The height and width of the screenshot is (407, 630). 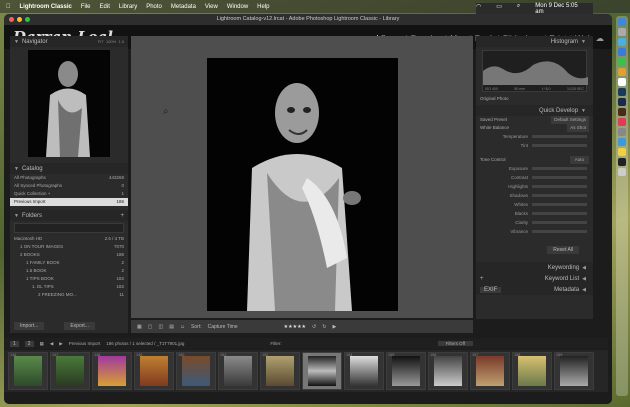 I want to click on navigator-header: ▼ Navigator FIT 100% 1:3, so click(x=69, y=41).